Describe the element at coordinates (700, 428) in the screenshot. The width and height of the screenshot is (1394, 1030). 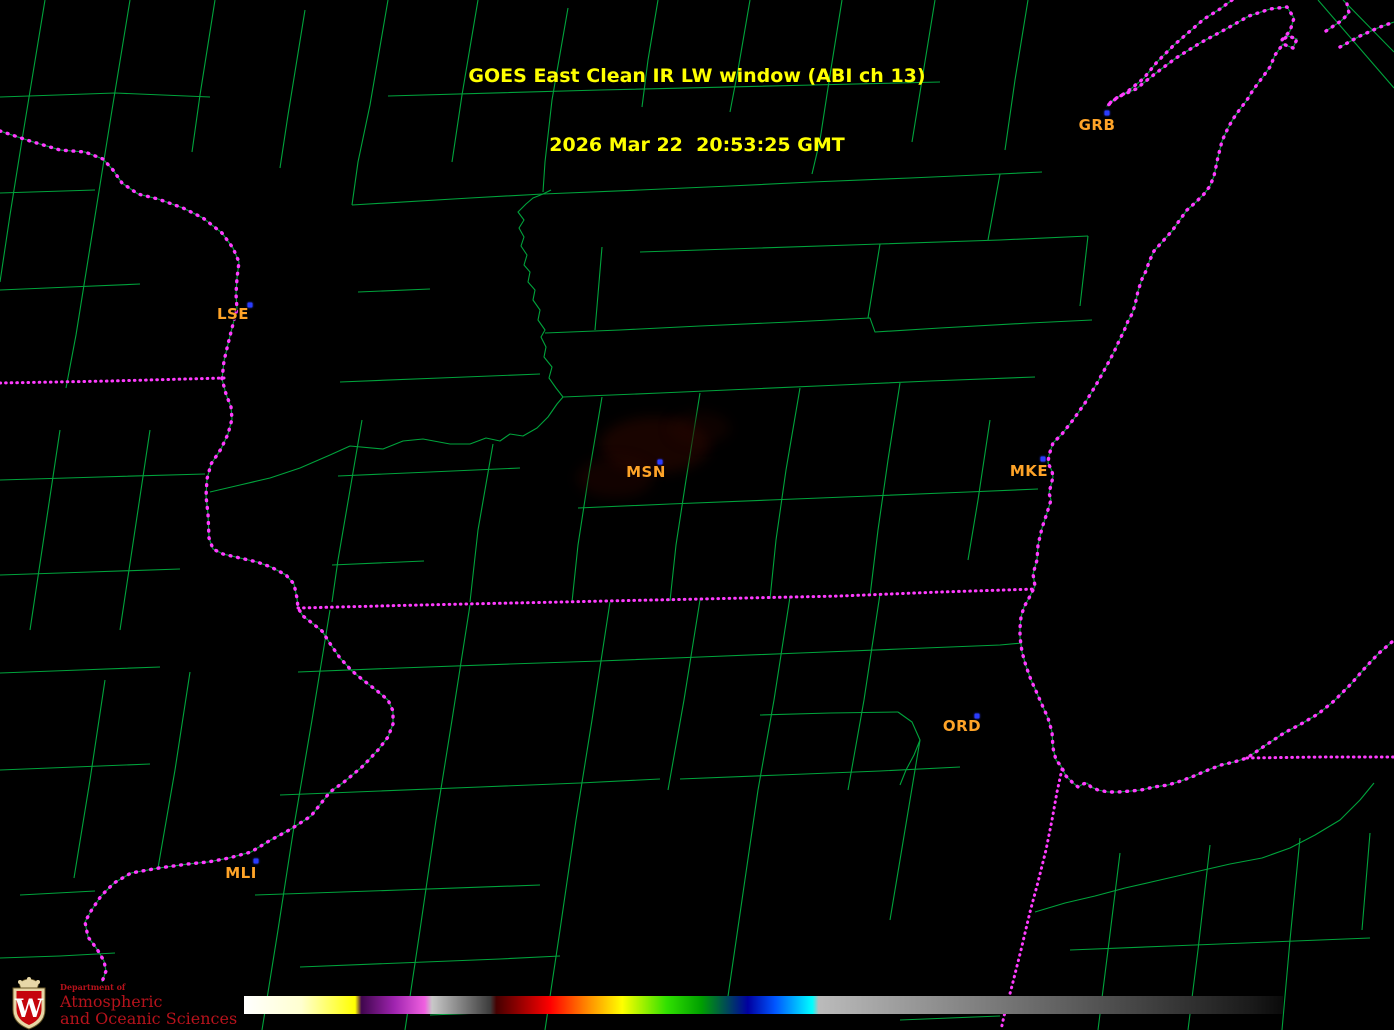
I see `faint-ir-cloud` at that location.